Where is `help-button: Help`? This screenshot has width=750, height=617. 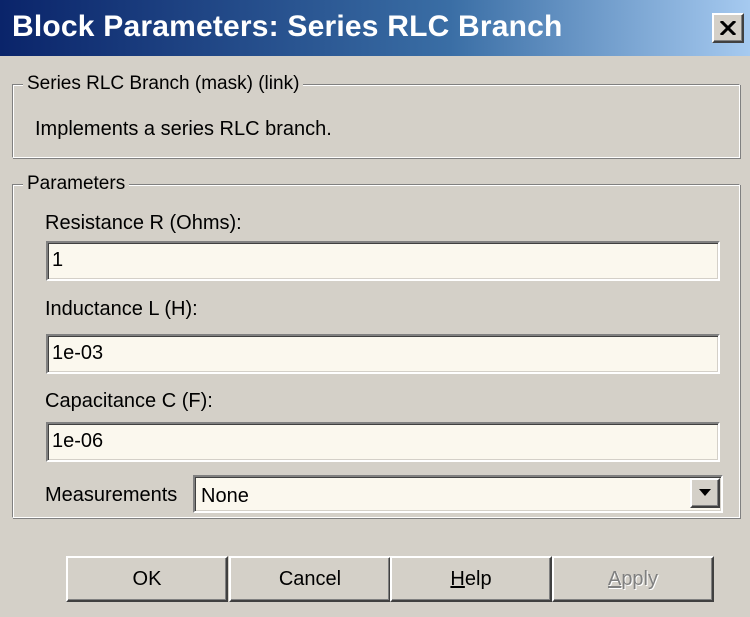 help-button: Help is located at coordinates (471, 579).